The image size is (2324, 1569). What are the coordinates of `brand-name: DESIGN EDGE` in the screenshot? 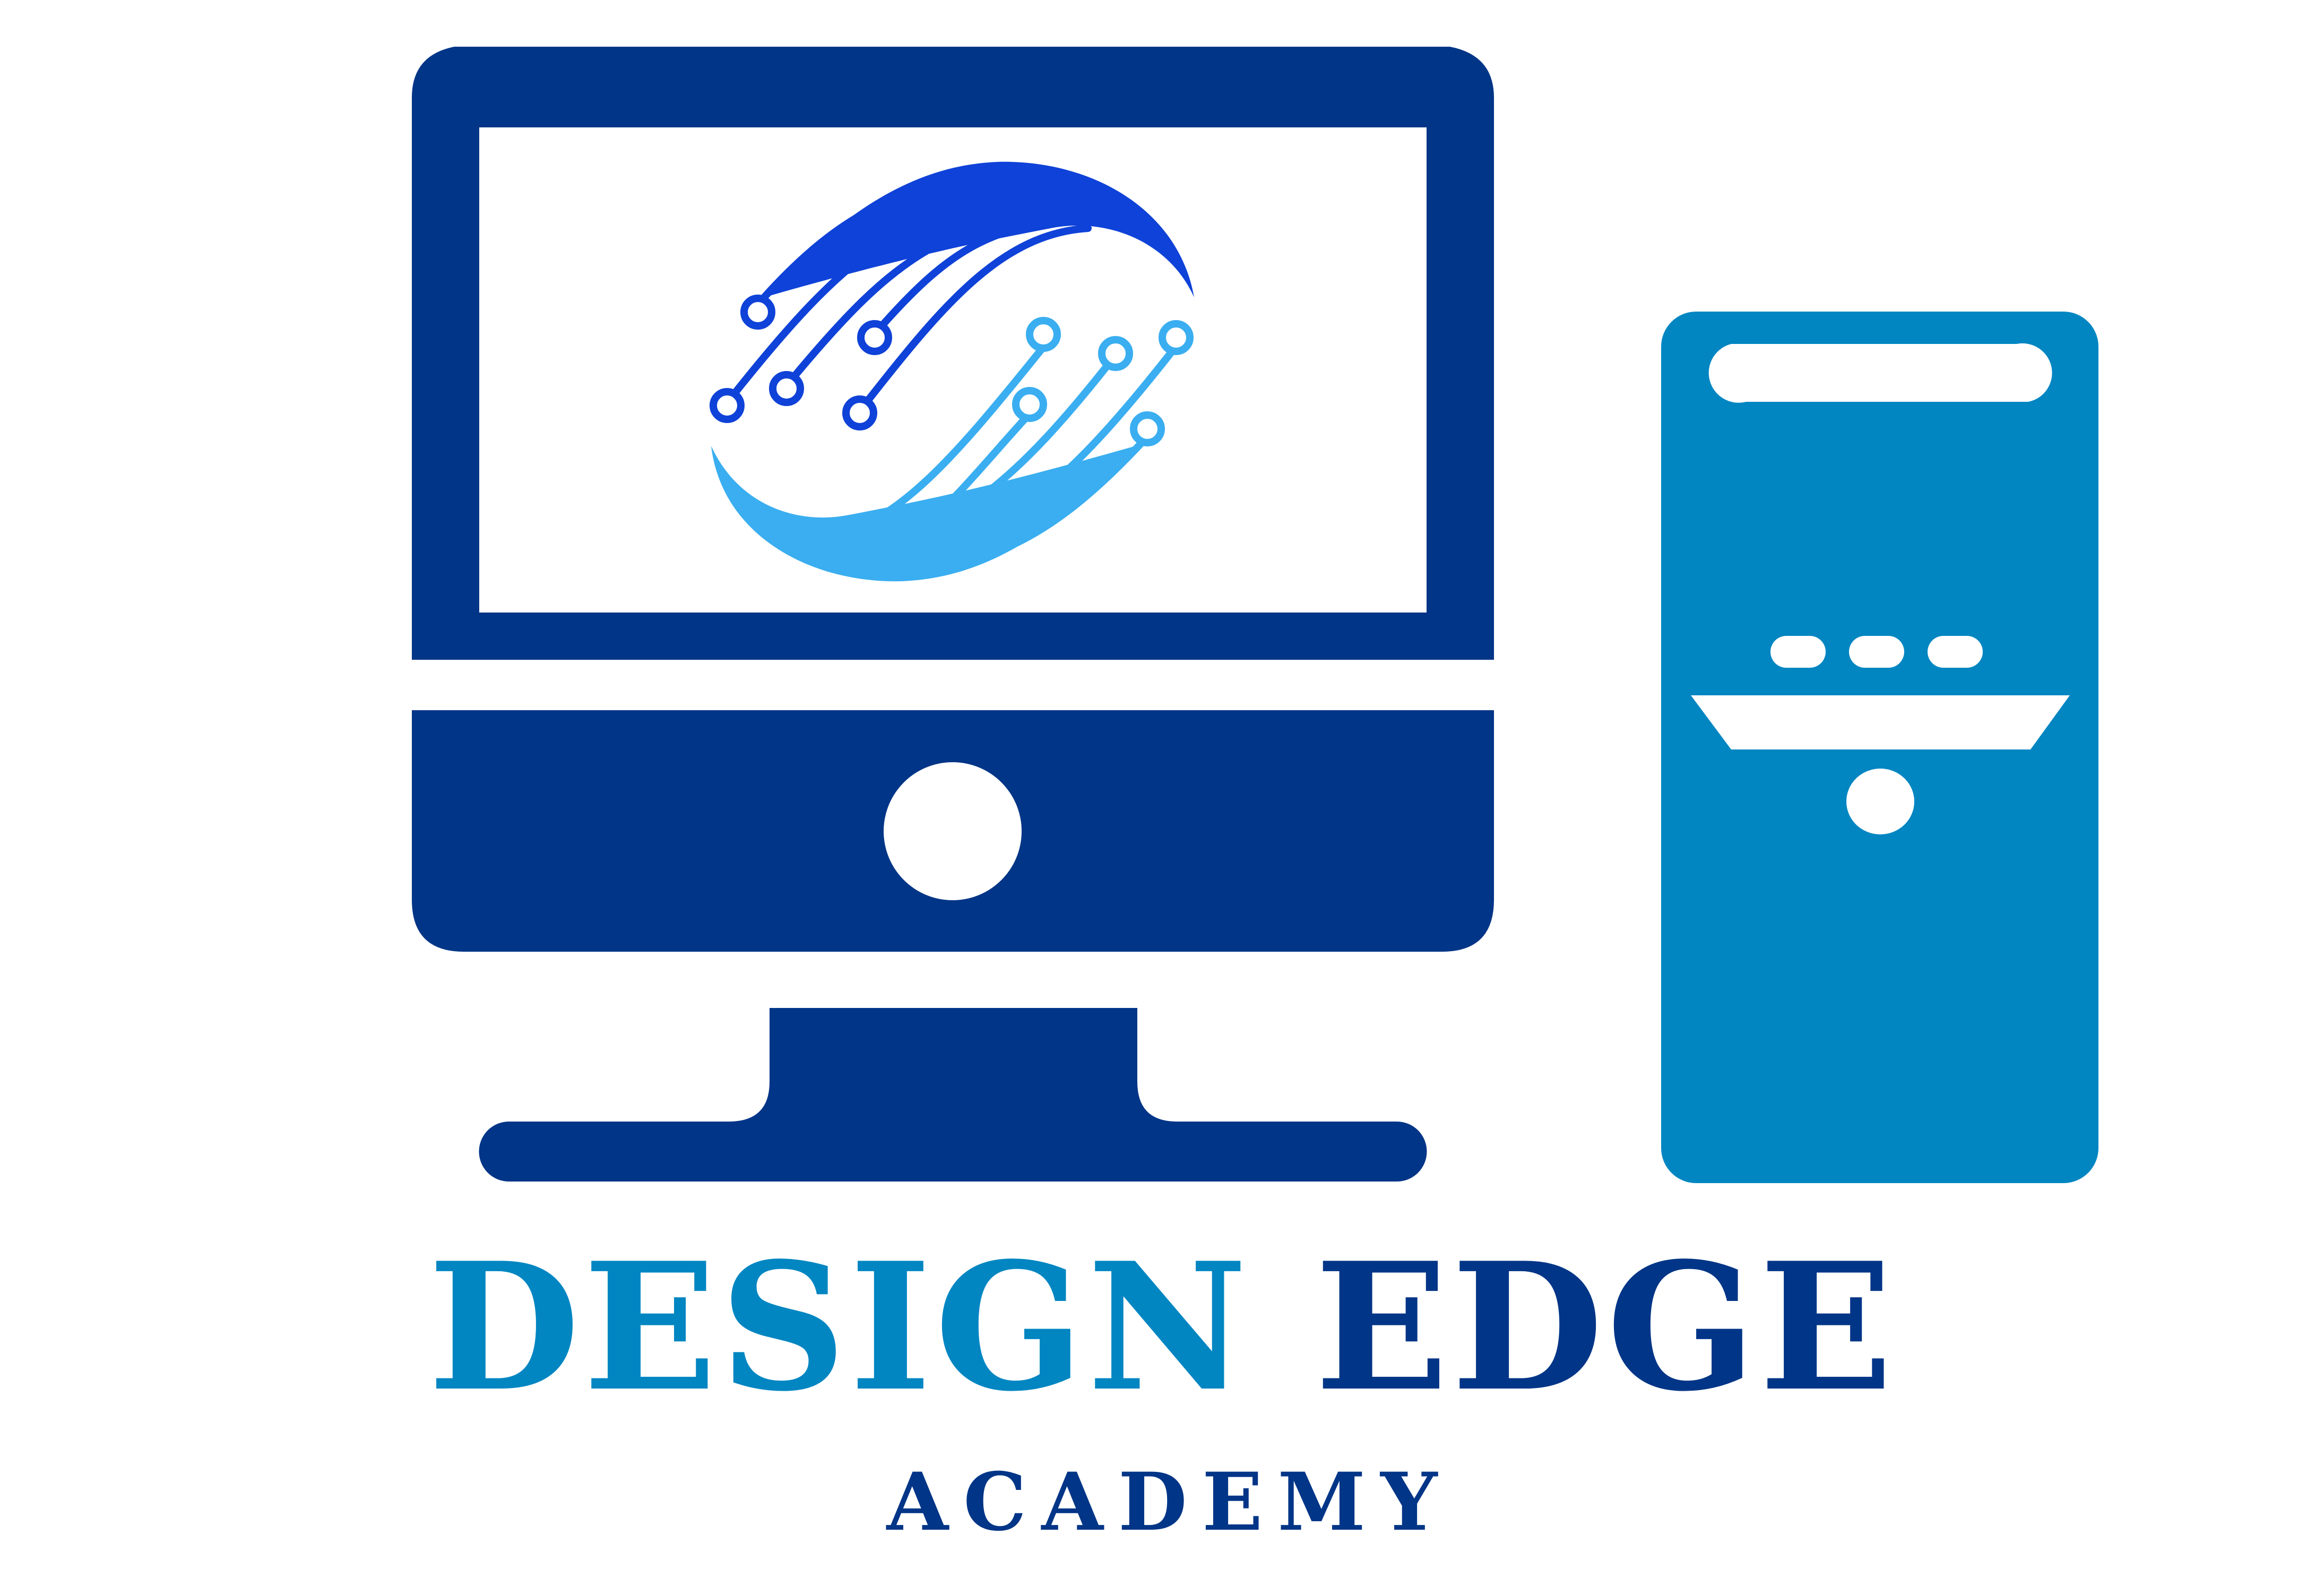 It's located at (1162, 1327).